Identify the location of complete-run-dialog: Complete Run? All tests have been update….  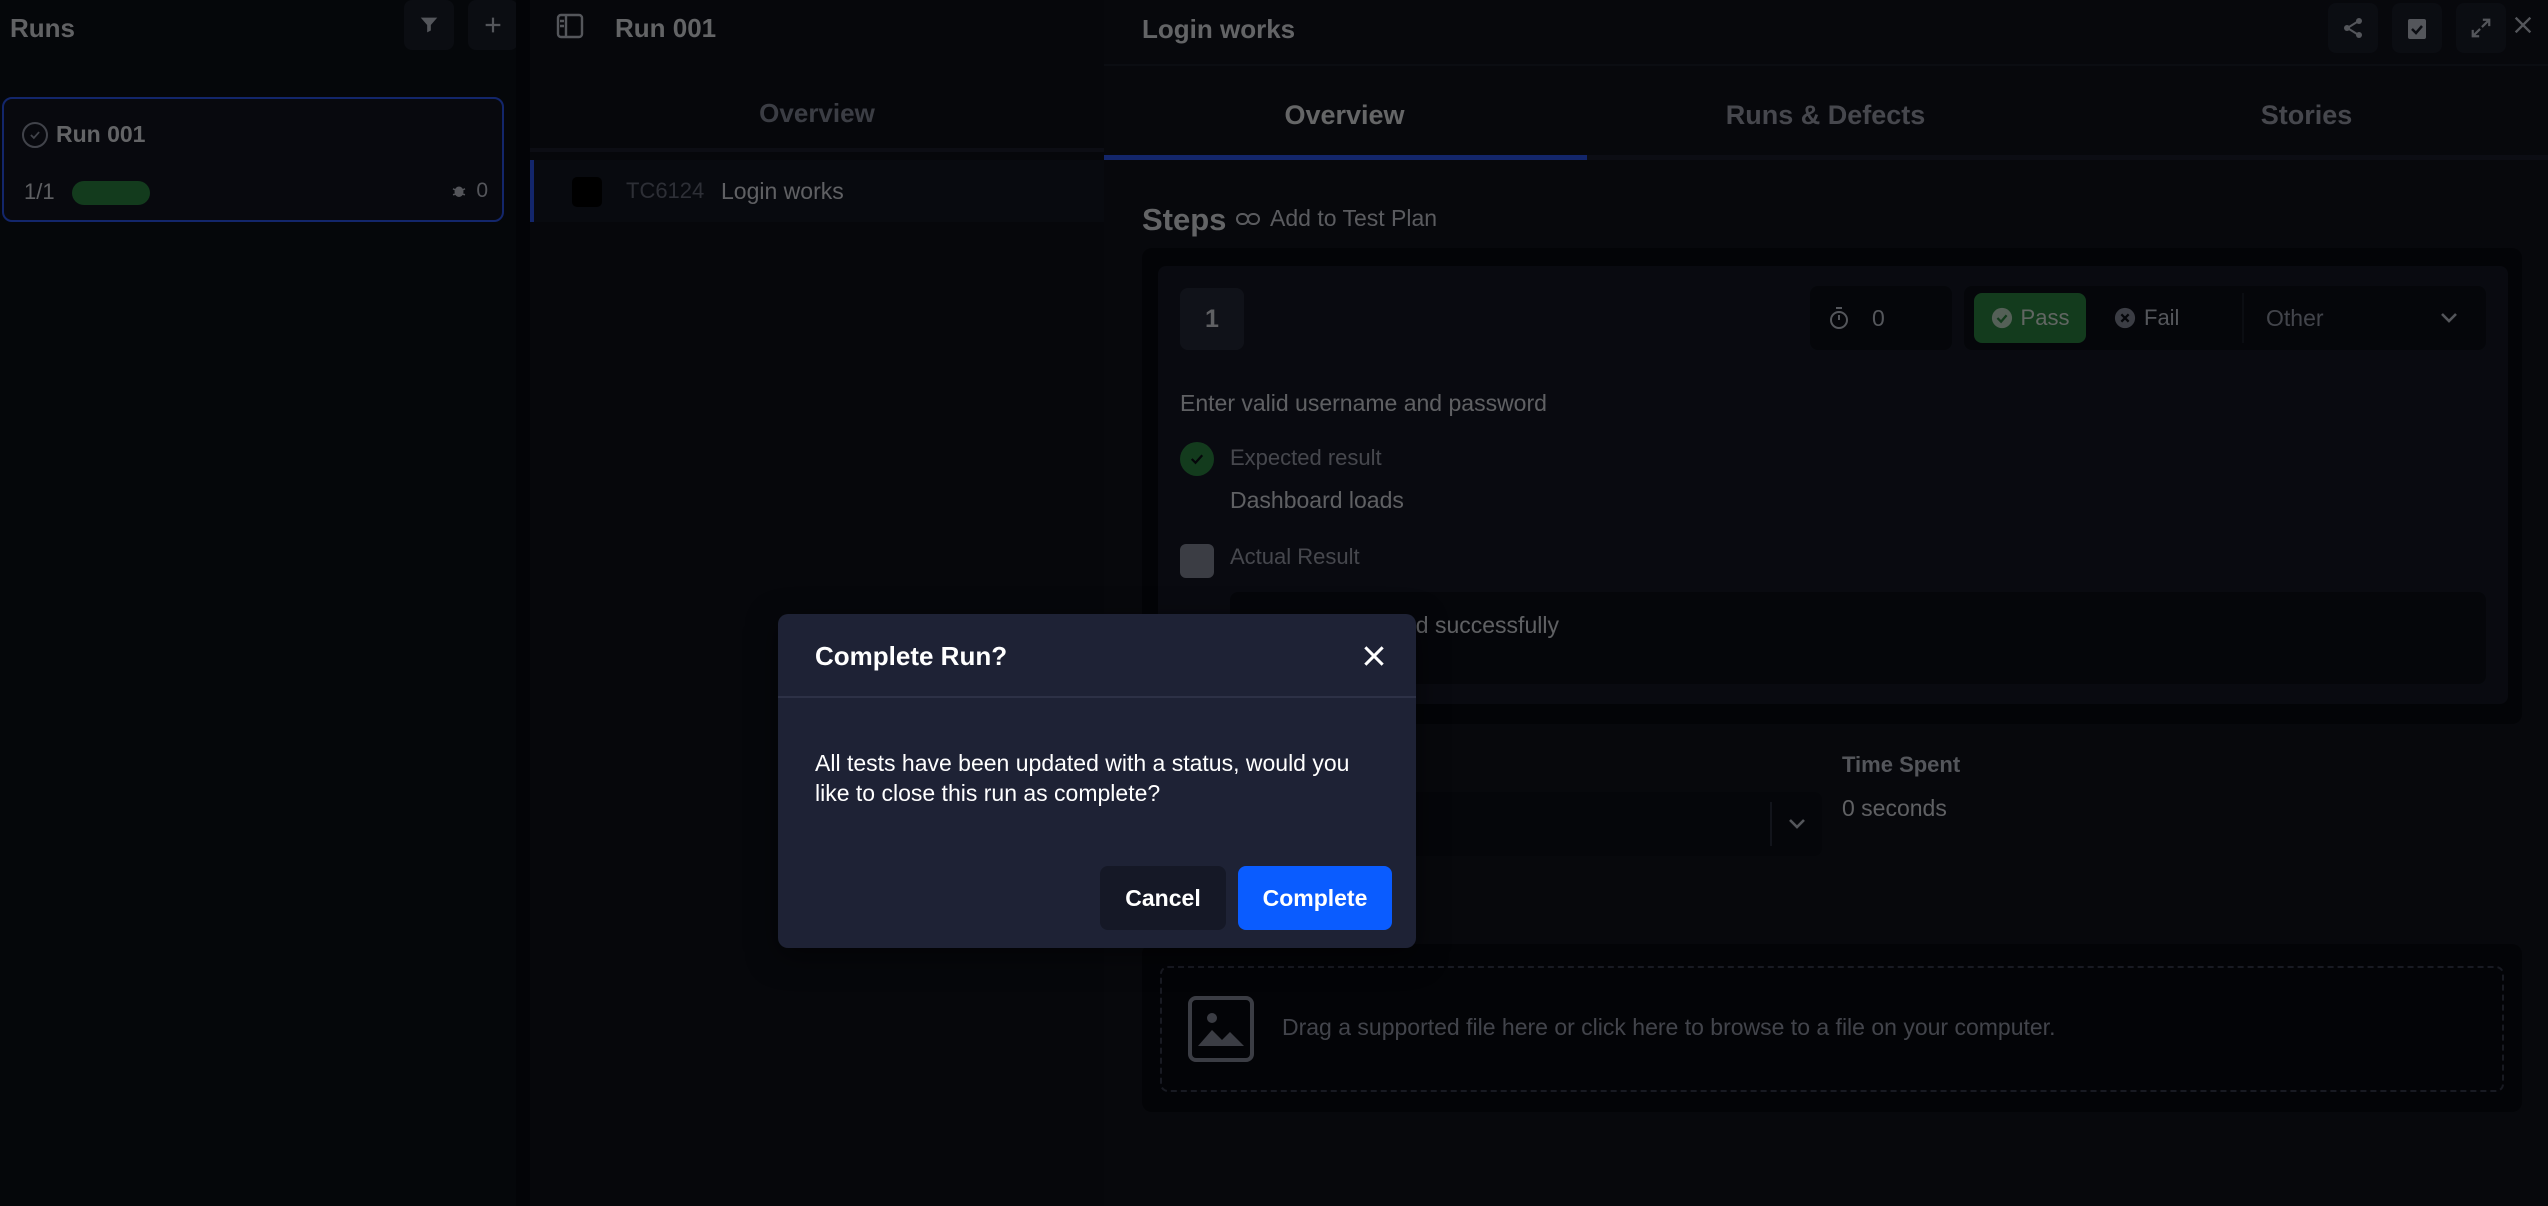
(1097, 781).